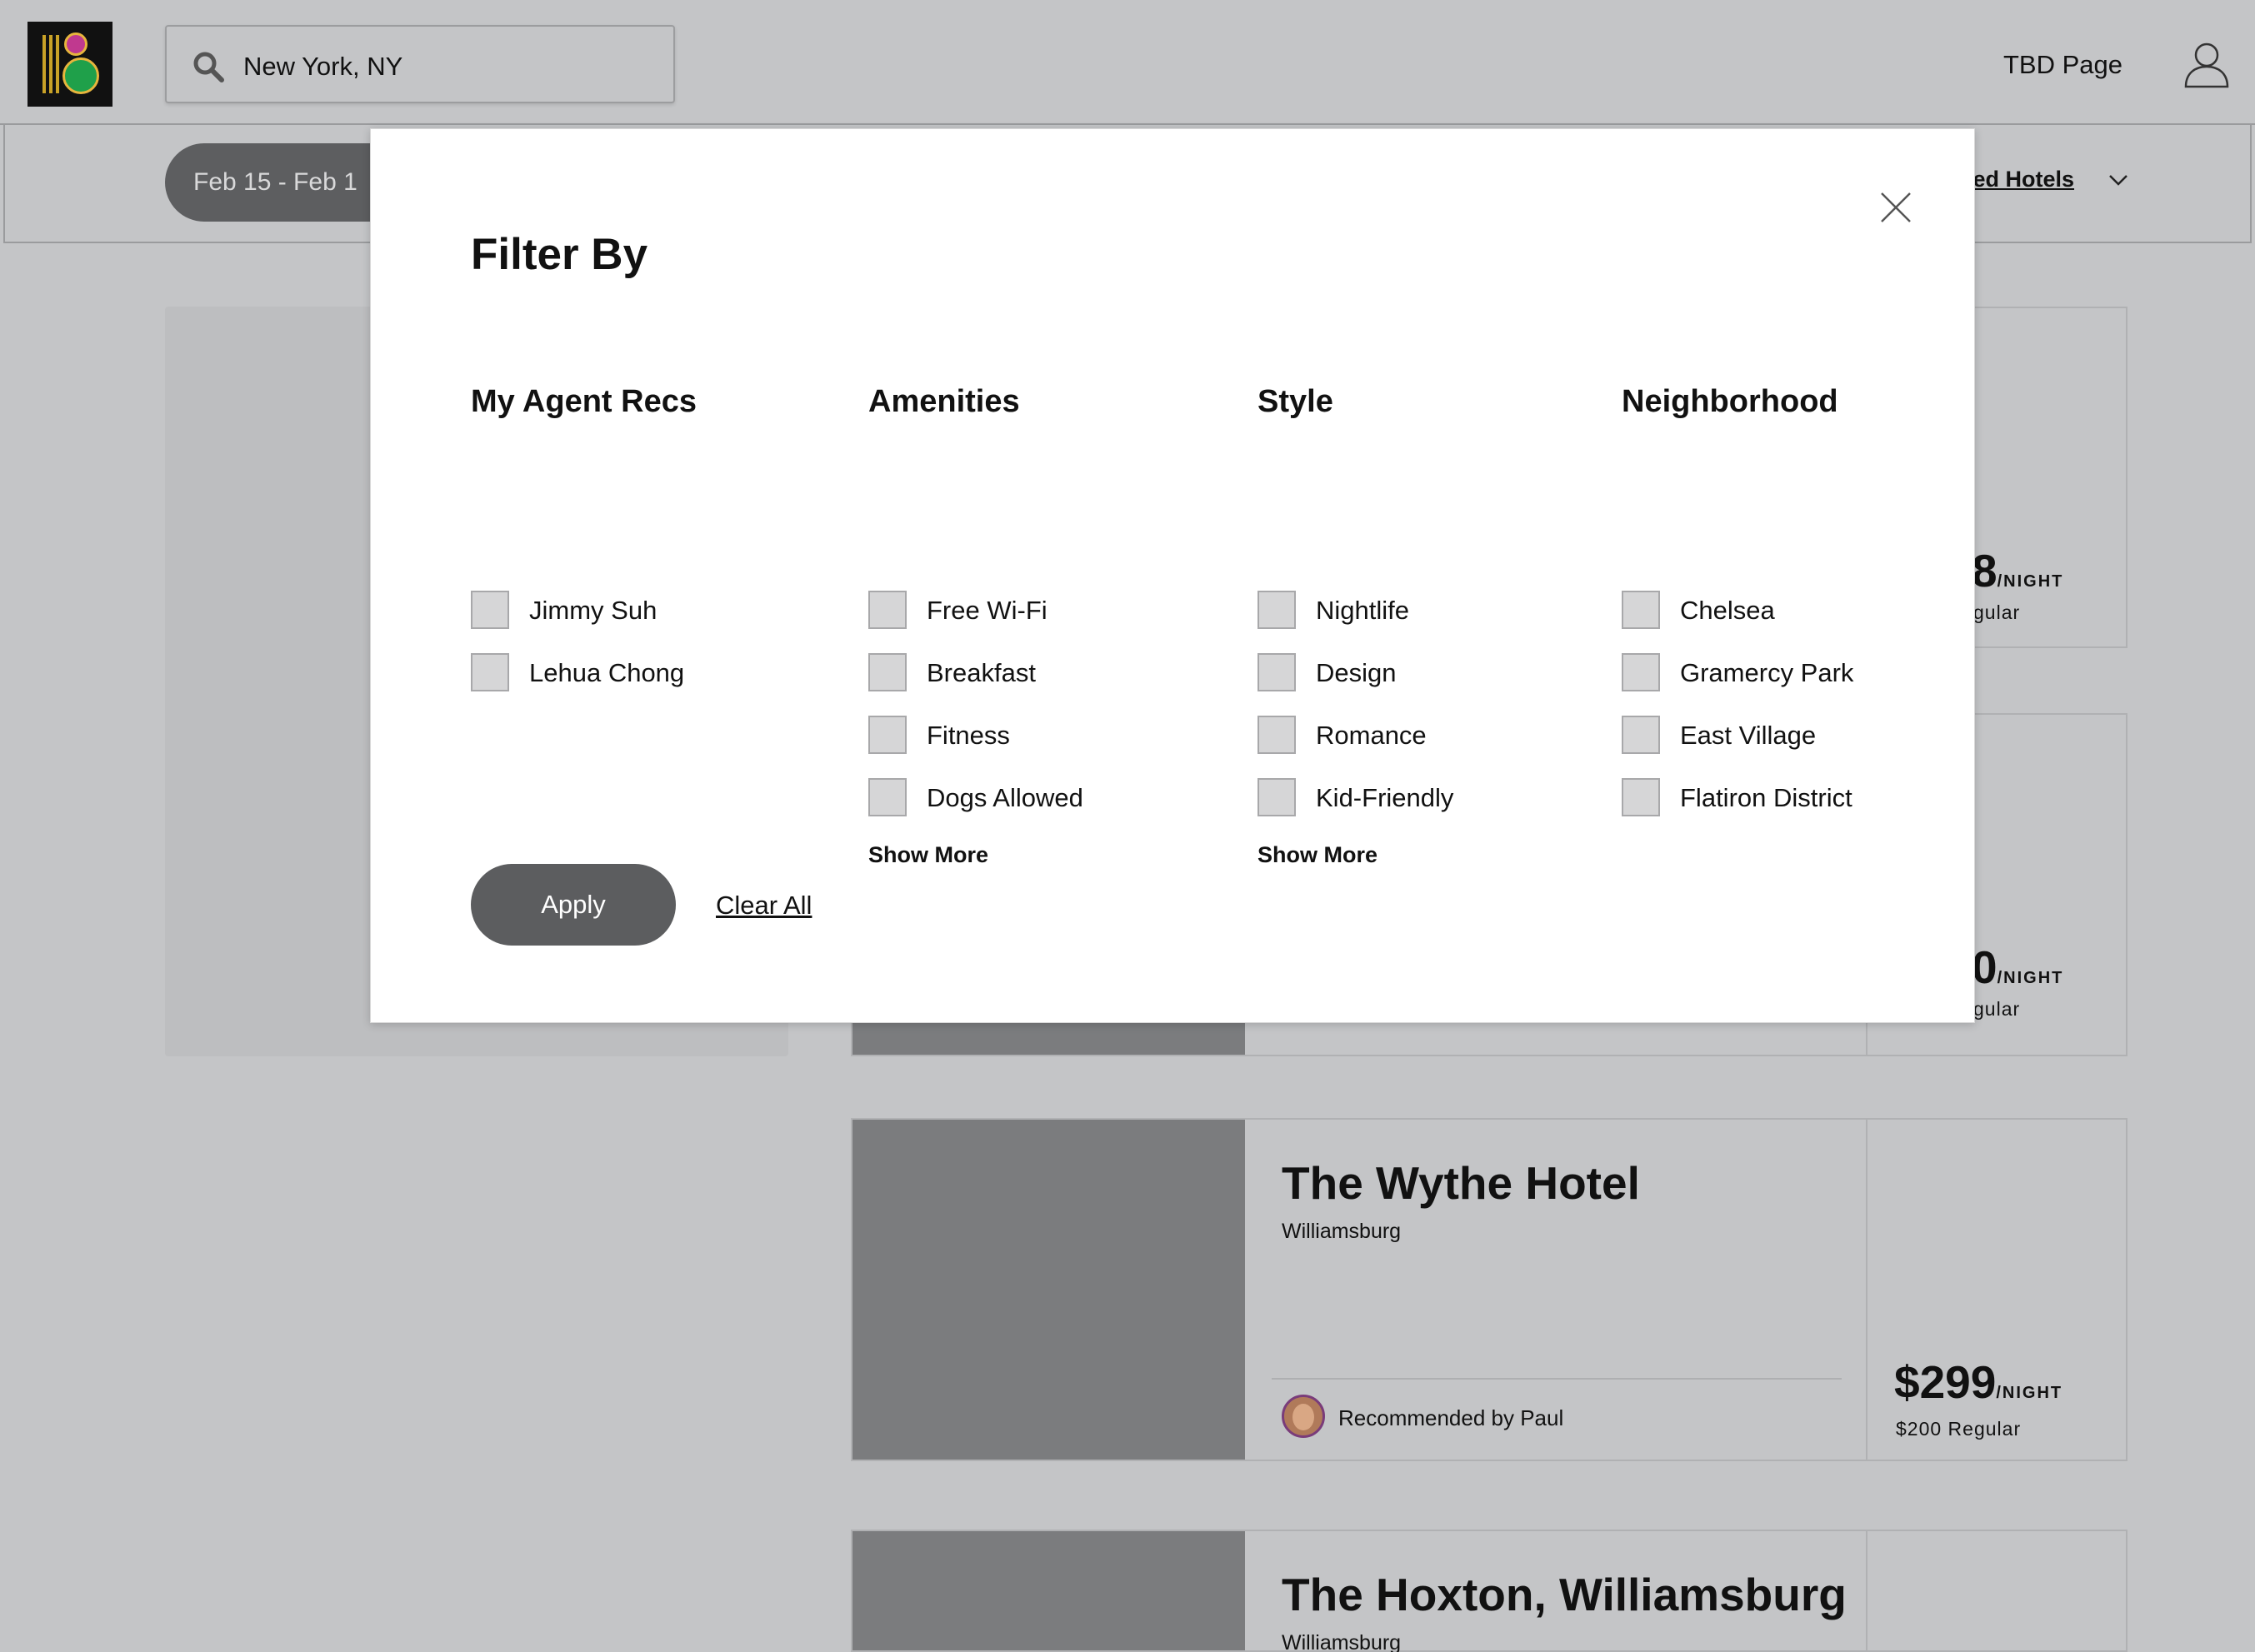 The width and height of the screenshot is (2255, 1652). What do you see at coordinates (1895, 208) in the screenshot?
I see `close-icon` at bounding box center [1895, 208].